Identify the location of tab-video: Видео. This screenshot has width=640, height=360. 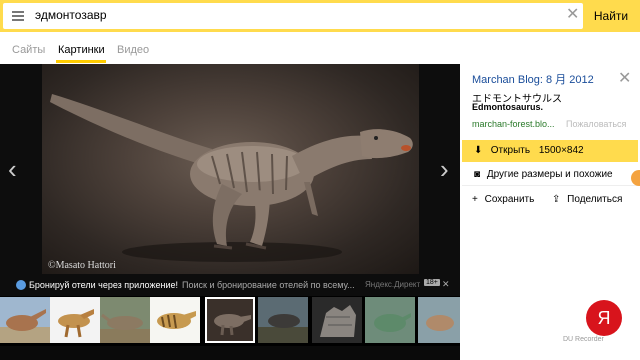
(133, 50).